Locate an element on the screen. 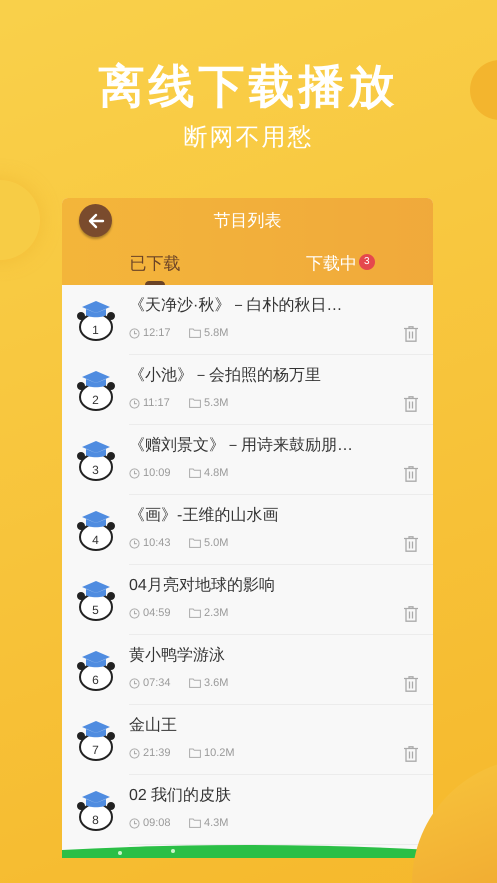 Image resolution: width=497 pixels, height=883 pixels. episode-title: 金山王 is located at coordinates (153, 726).